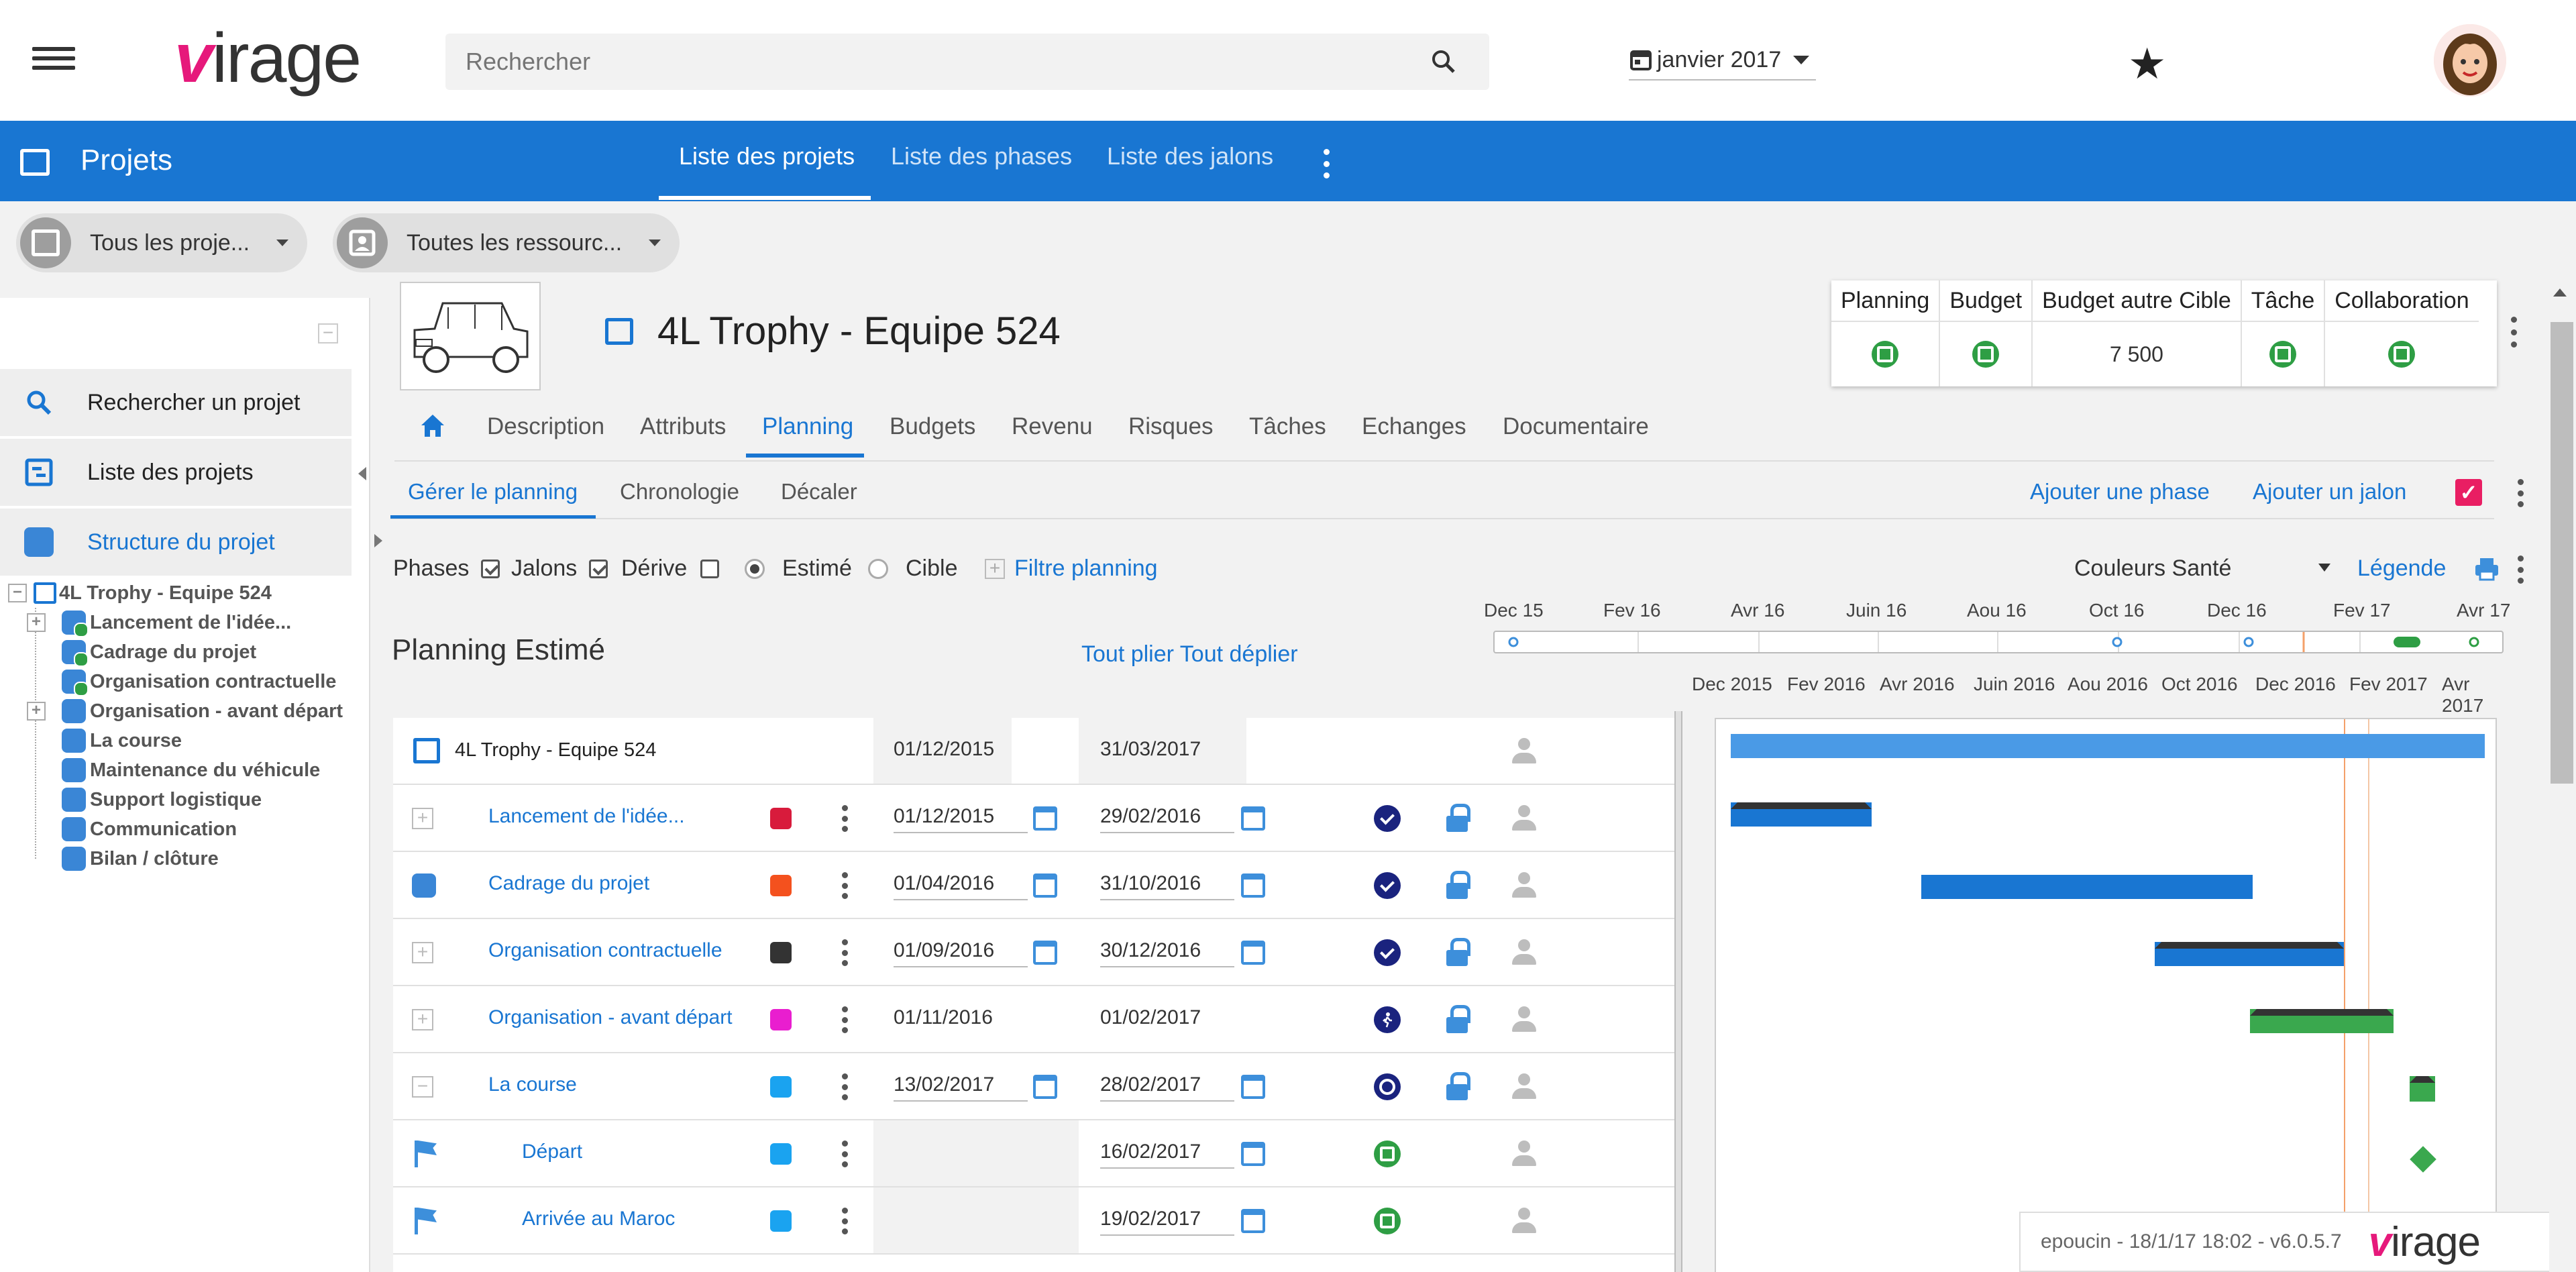  I want to click on tree-item: Maintenance du véhicule, so click(177, 770).